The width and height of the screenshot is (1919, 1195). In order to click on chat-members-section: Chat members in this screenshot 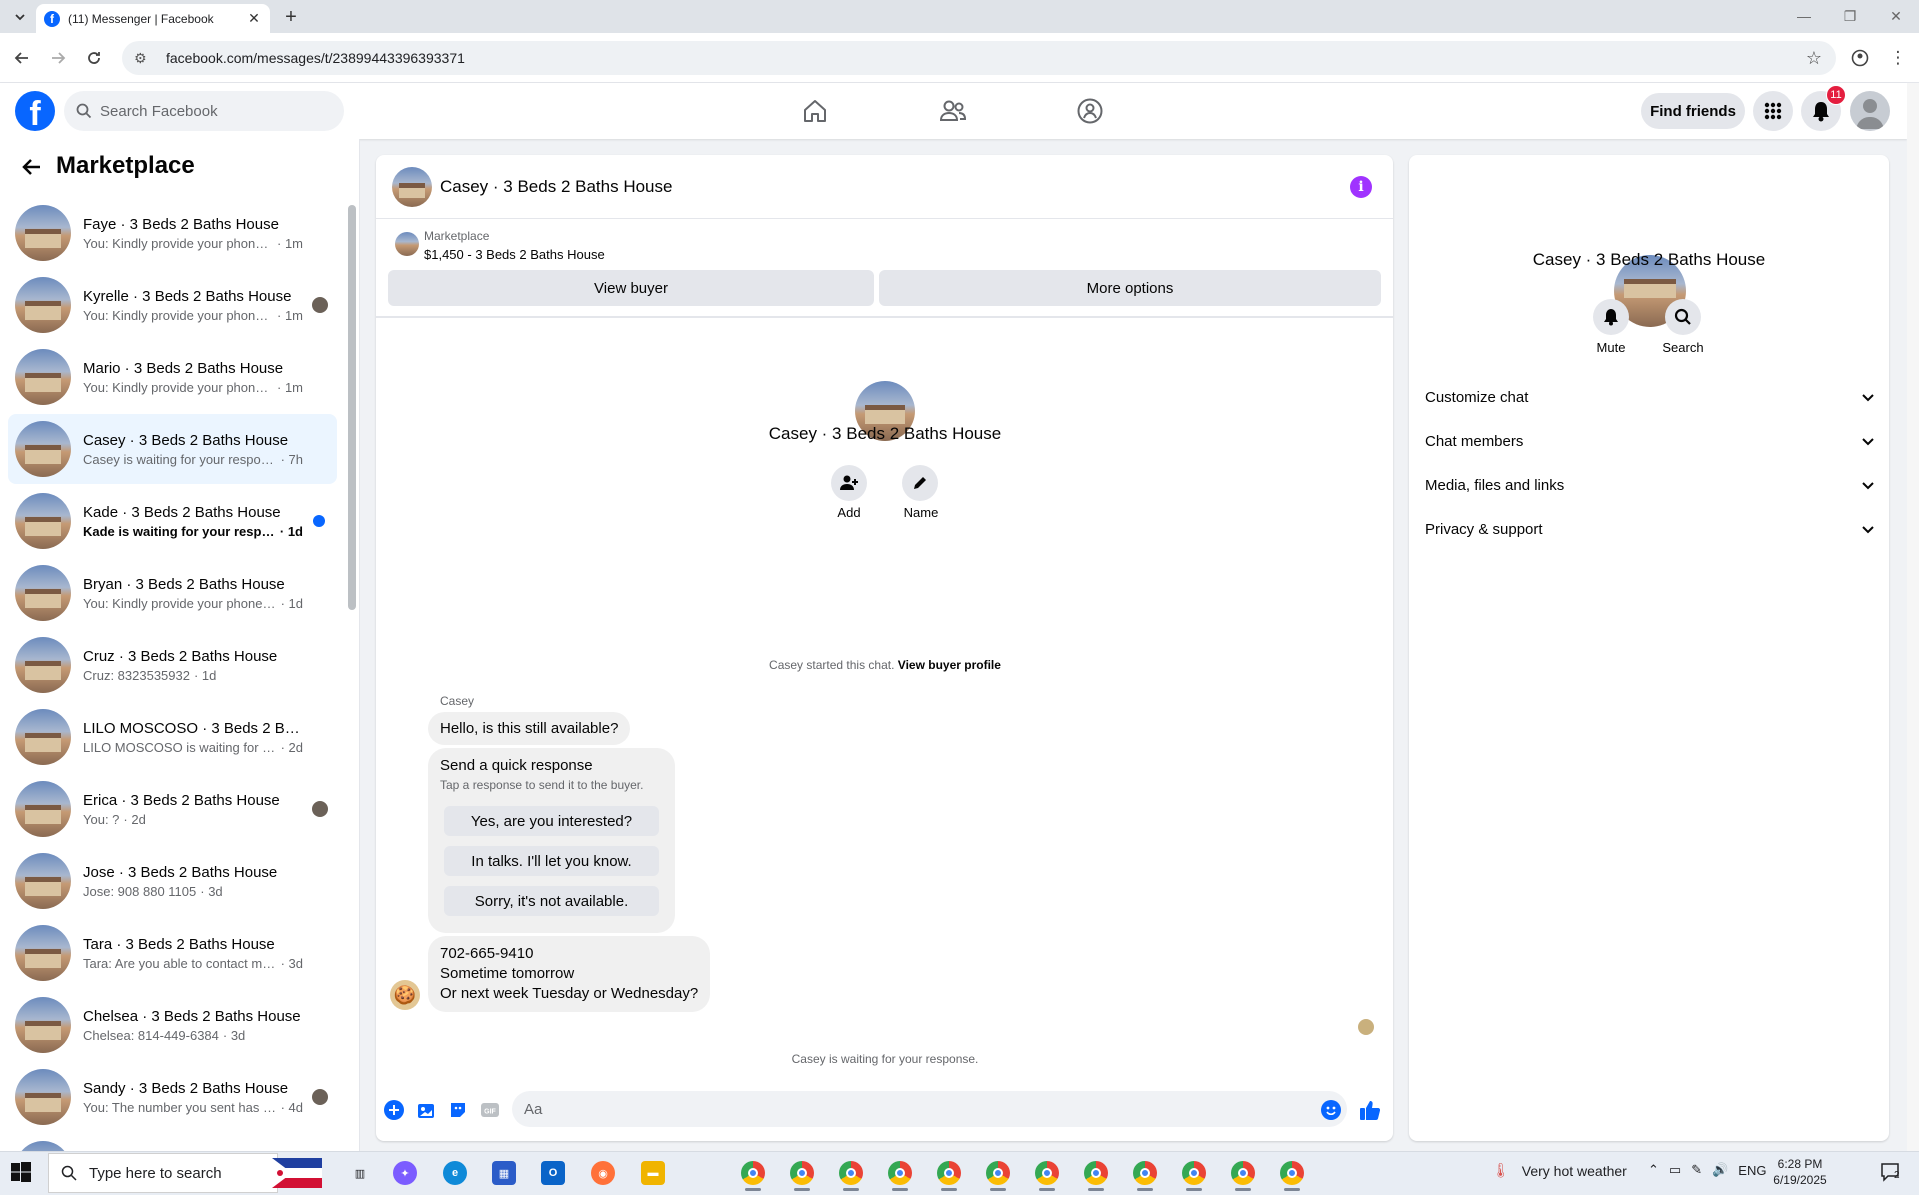, I will do `click(1650, 441)`.